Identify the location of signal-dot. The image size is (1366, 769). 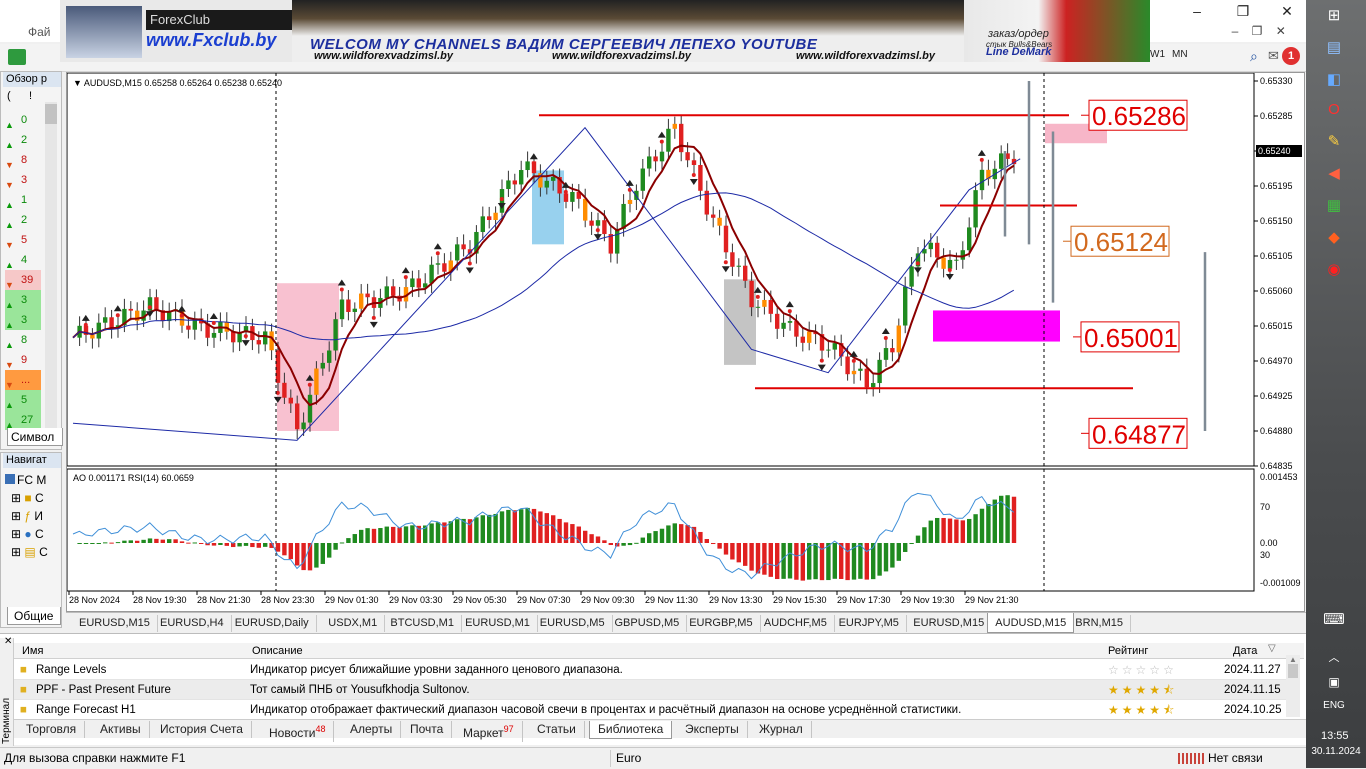
(85, 324).